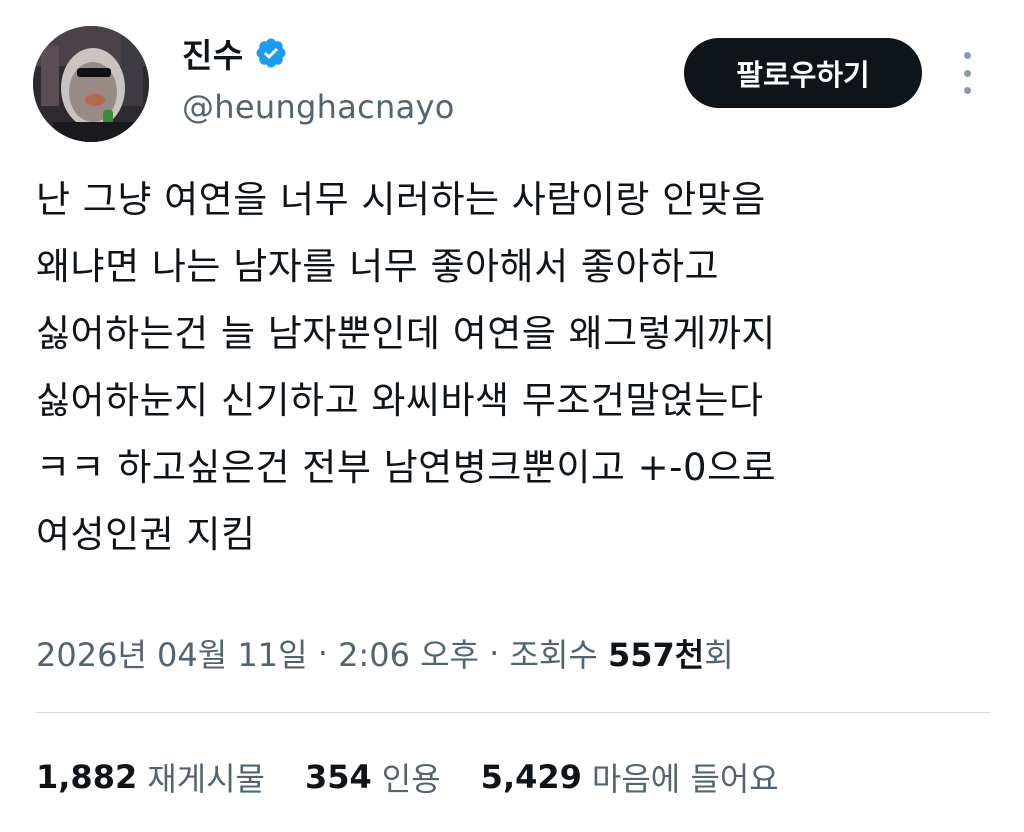  Describe the element at coordinates (400, 400) in the screenshot. I see `tweet-line: 싫어하눈지 신기하고 와씨바색 무조건말얹는다` at that location.